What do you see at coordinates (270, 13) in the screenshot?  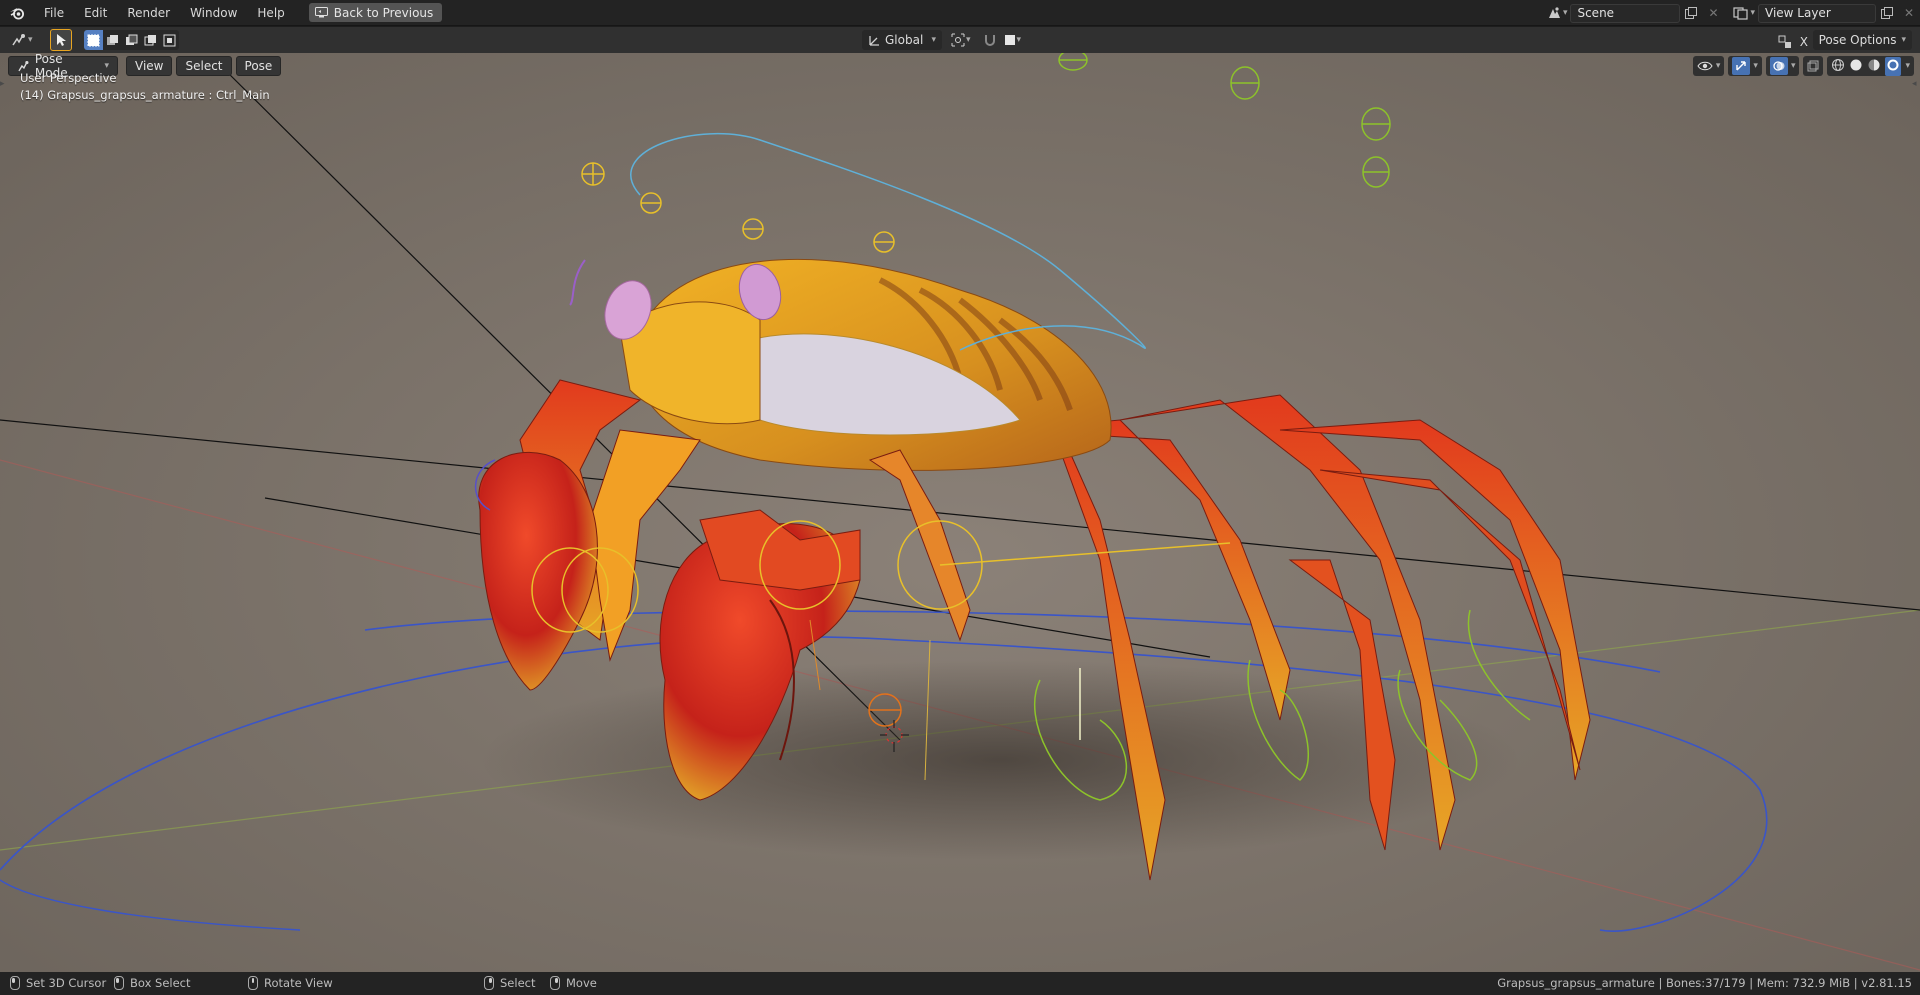 I see `menu-help: Help` at bounding box center [270, 13].